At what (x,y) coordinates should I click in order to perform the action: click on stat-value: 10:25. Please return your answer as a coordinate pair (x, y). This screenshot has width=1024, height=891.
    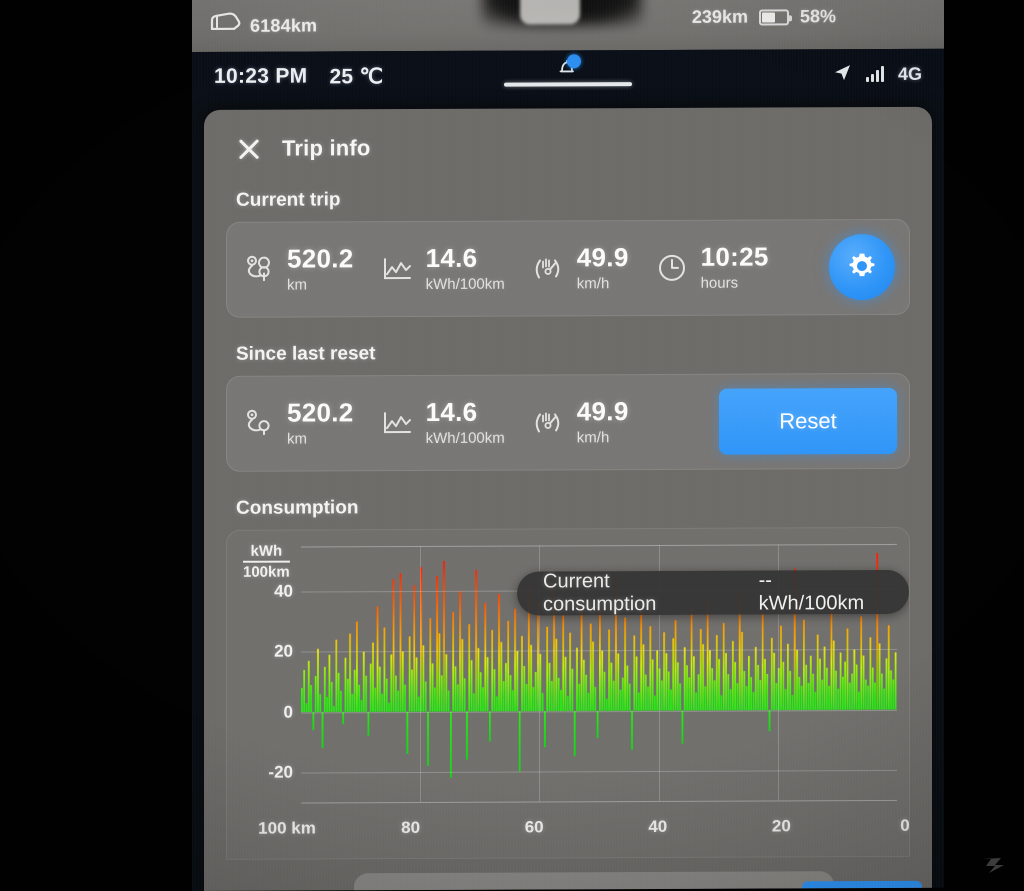
    Looking at the image, I should click on (734, 257).